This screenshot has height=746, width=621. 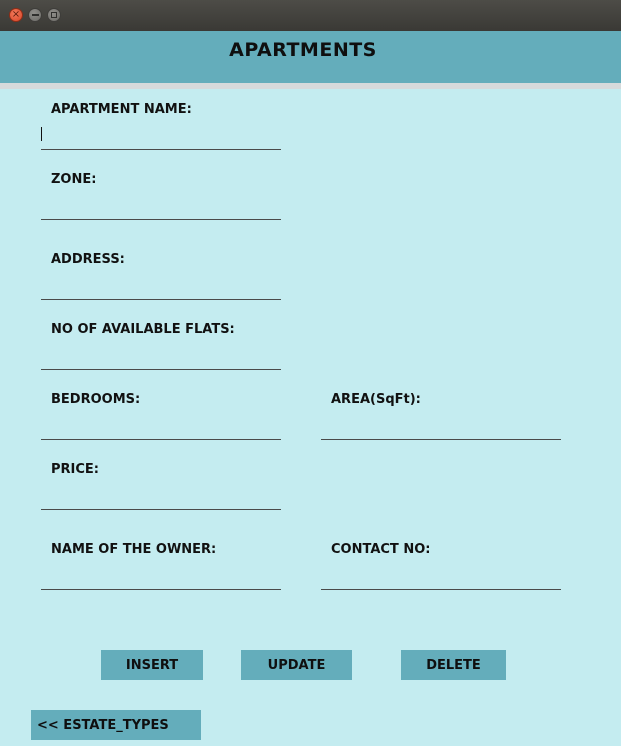 I want to click on zone-label: ZONE:, so click(x=74, y=179).